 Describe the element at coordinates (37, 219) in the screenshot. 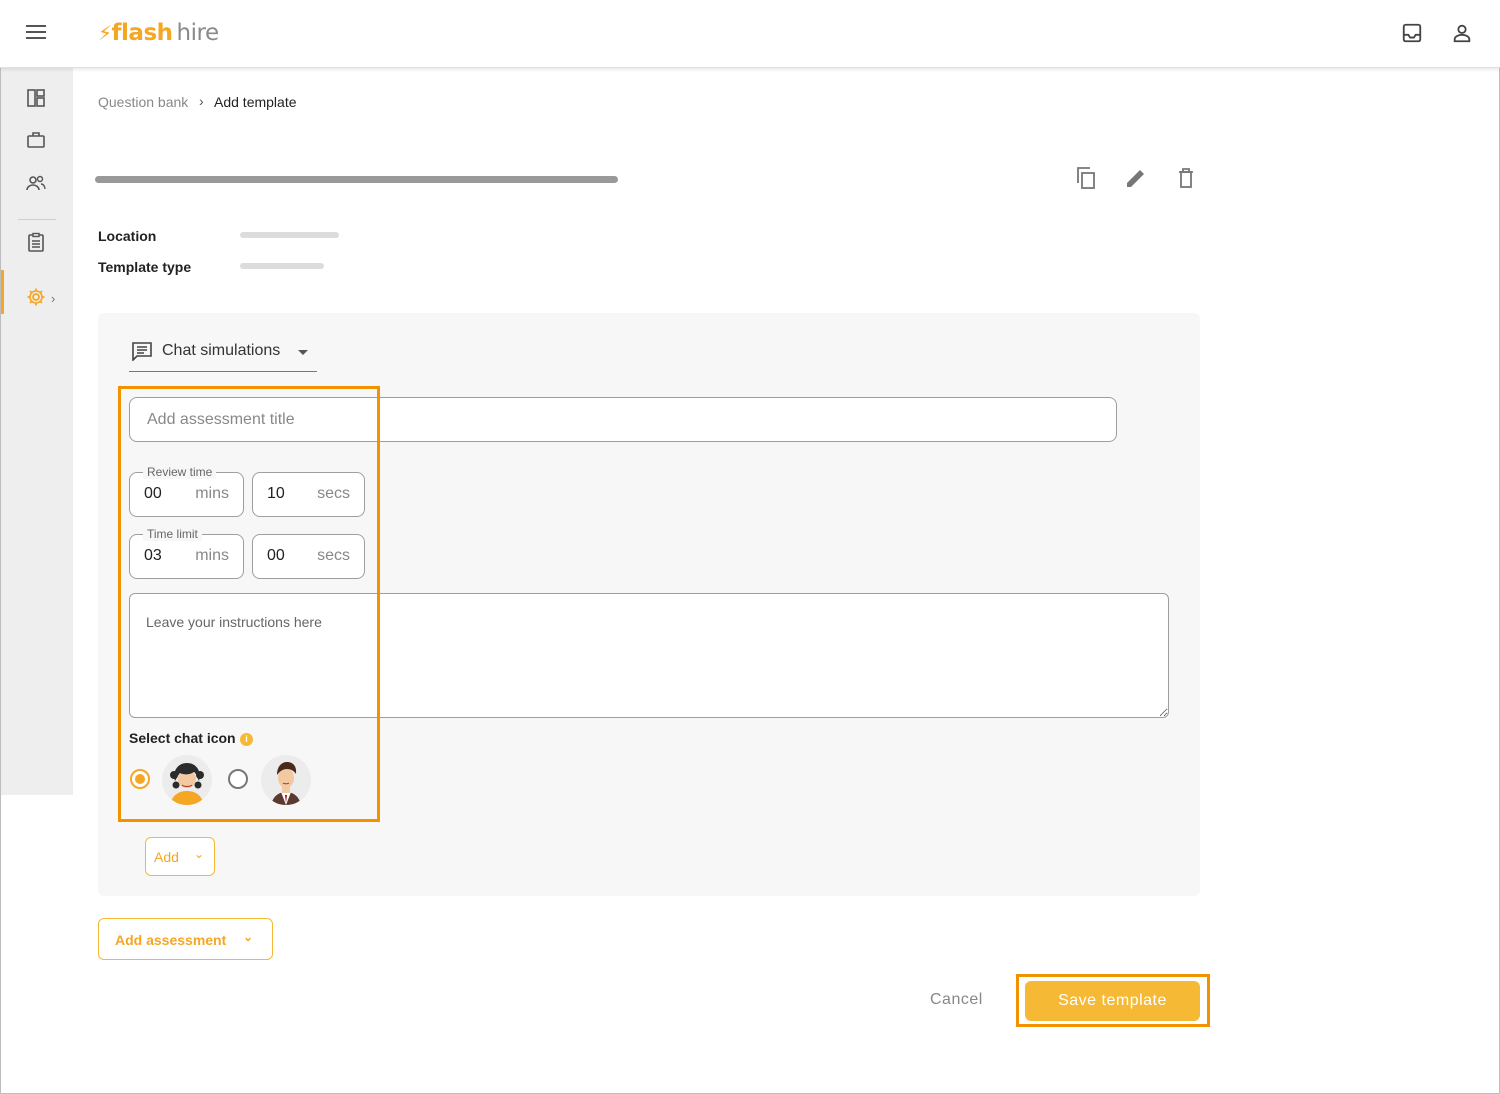

I see `sidebar-divider` at that location.